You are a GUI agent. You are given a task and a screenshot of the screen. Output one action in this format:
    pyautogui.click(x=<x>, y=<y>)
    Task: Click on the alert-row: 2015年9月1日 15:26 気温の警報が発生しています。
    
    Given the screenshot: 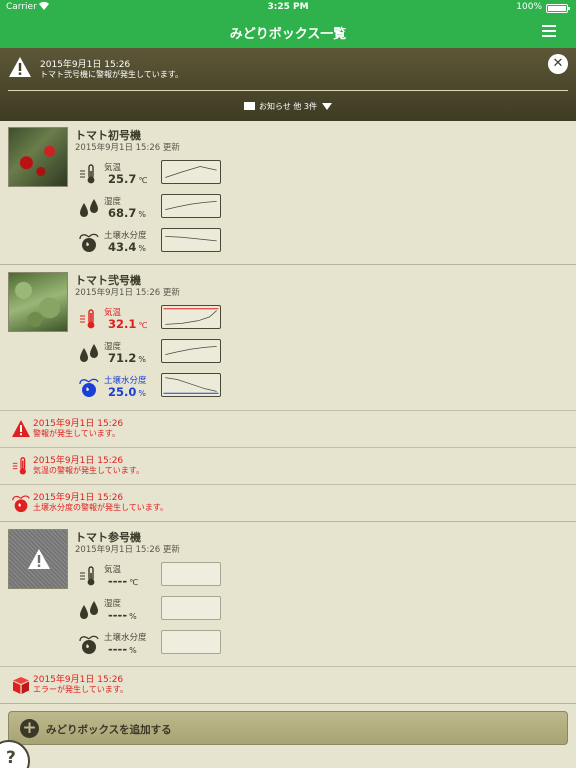 What is the action you would take?
    pyautogui.click(x=288, y=465)
    